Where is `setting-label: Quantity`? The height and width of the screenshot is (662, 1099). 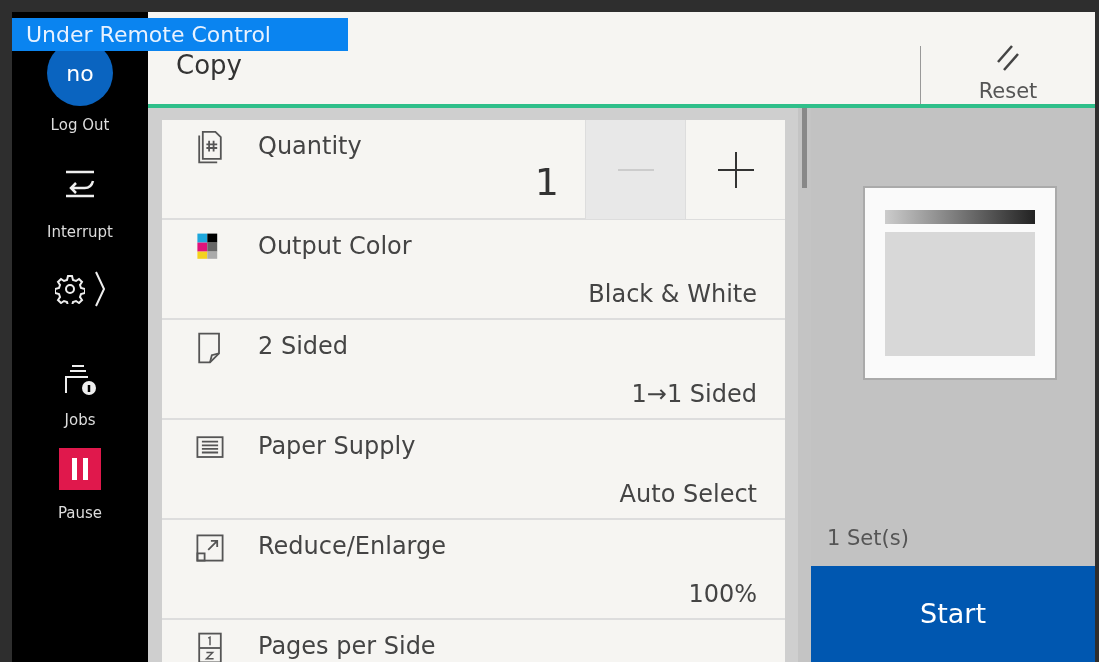
setting-label: Quantity is located at coordinates (310, 148).